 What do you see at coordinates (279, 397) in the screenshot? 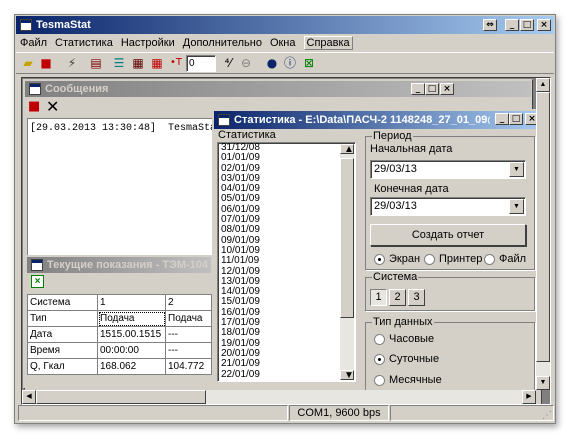
I see `mdi-horizontal-scrollbar: ◀ ▶` at bounding box center [279, 397].